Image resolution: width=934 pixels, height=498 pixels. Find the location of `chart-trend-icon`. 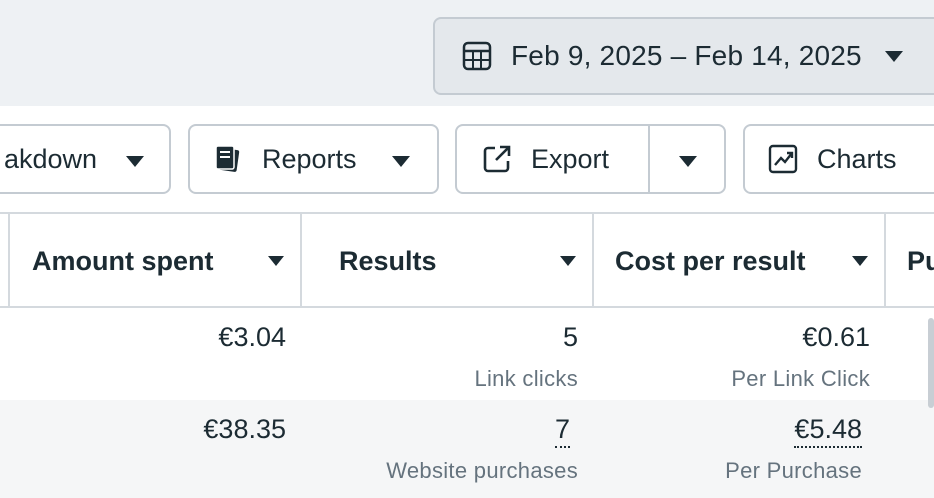

chart-trend-icon is located at coordinates (783, 159).